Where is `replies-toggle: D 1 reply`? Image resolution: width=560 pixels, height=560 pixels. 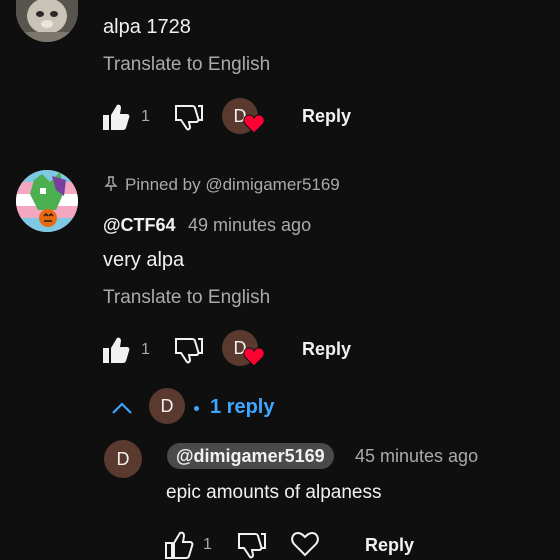
replies-toggle: D 1 reply is located at coordinates (195, 406).